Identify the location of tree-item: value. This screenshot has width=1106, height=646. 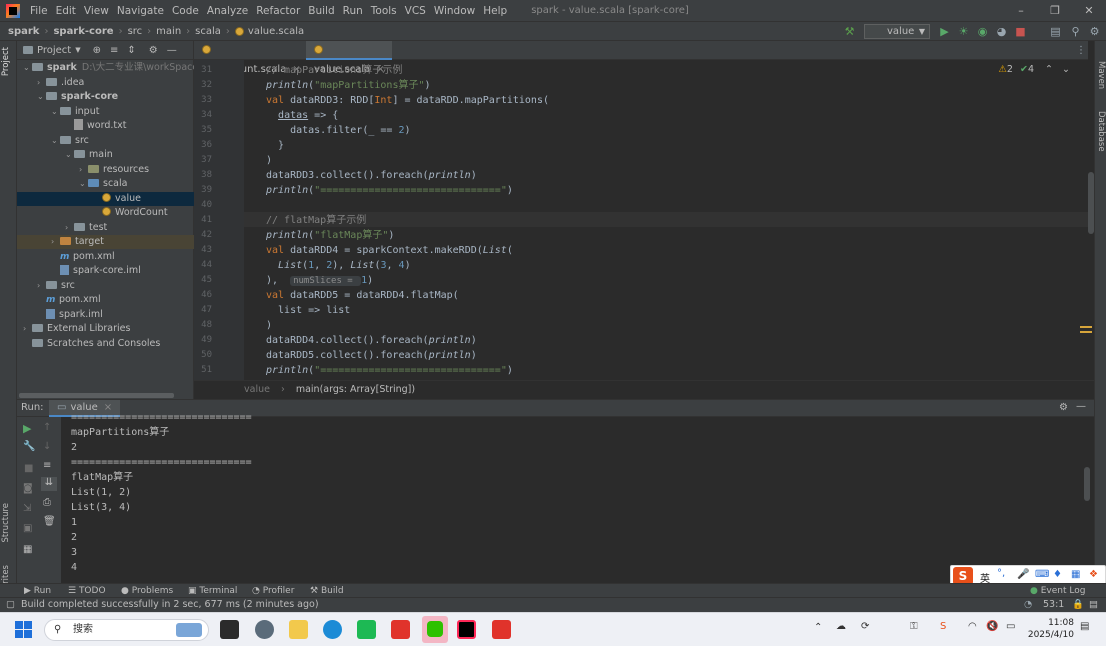
(105, 198).